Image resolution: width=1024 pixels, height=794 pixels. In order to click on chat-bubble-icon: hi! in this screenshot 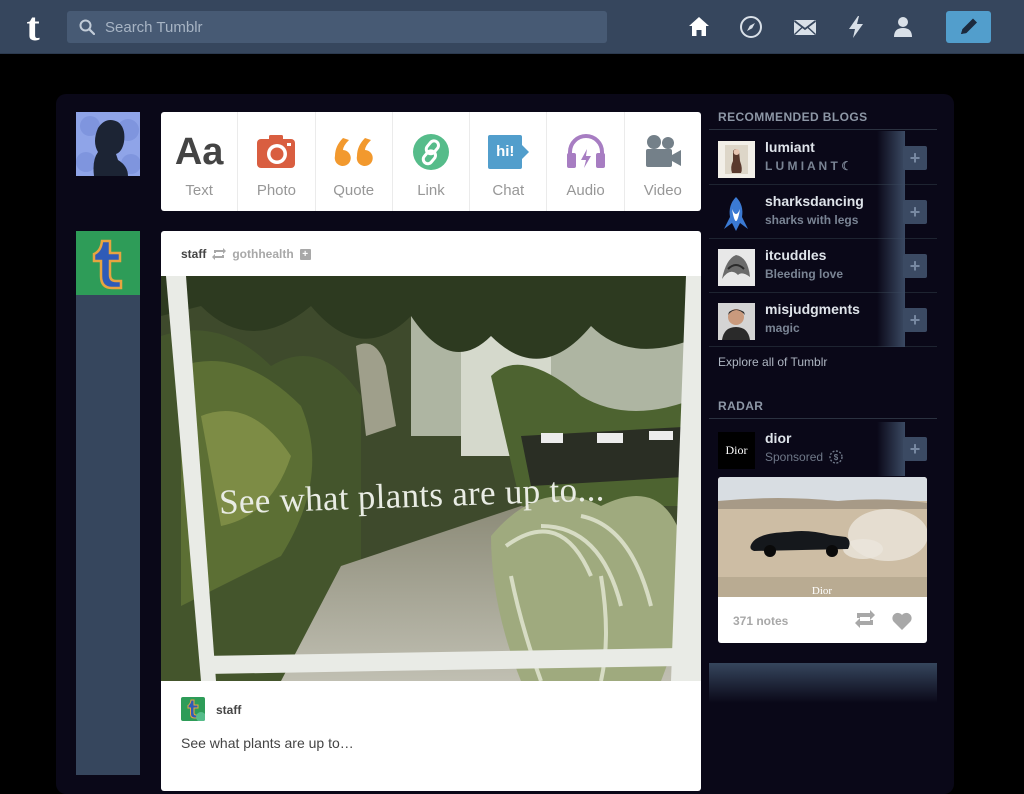, I will do `click(509, 152)`.